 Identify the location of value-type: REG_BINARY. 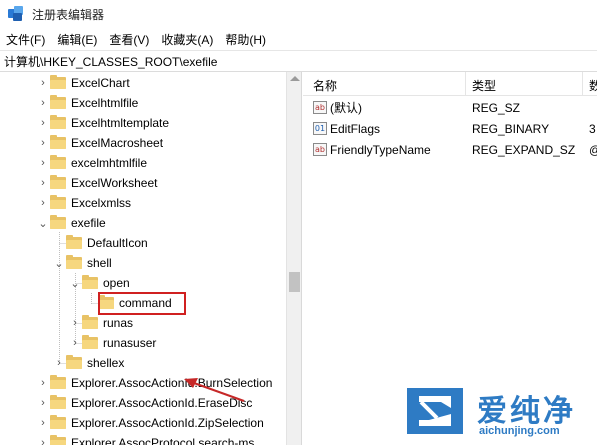
(511, 128).